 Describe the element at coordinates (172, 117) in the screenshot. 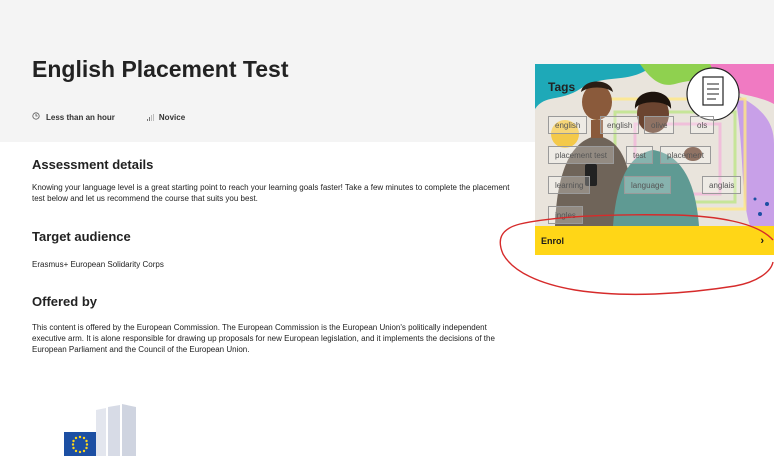

I see `level-label: Novice` at that location.